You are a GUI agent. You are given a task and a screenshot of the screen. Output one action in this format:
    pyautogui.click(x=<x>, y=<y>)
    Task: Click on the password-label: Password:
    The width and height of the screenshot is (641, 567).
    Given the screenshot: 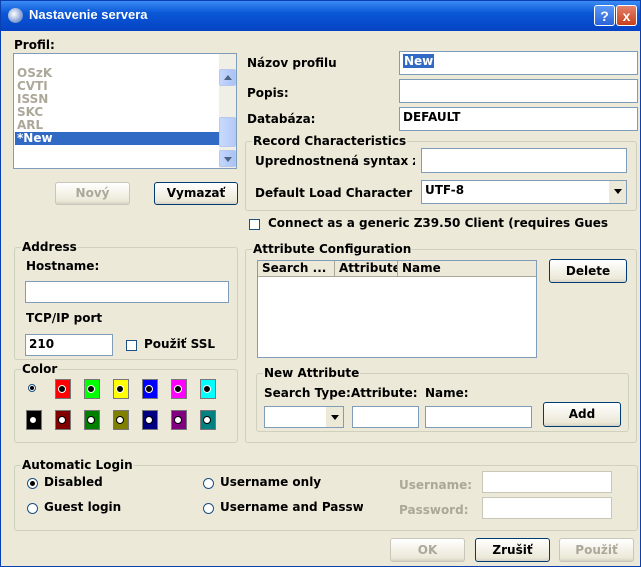 What is the action you would take?
    pyautogui.click(x=434, y=510)
    